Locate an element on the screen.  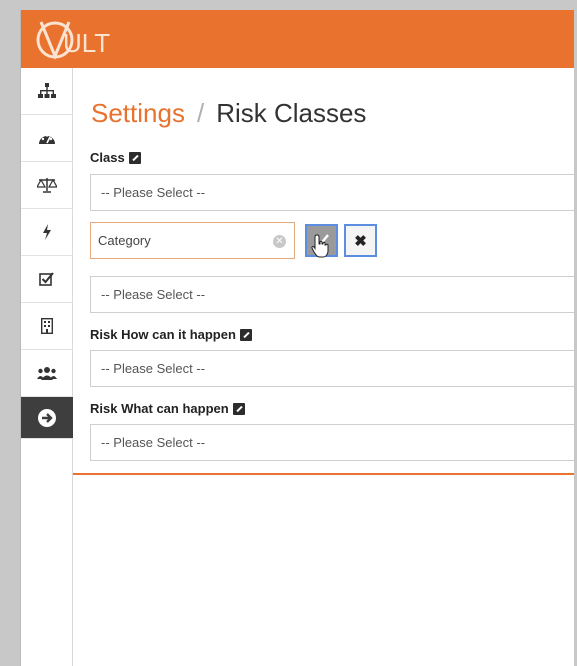
class-label-text: Class is located at coordinates (107, 157).